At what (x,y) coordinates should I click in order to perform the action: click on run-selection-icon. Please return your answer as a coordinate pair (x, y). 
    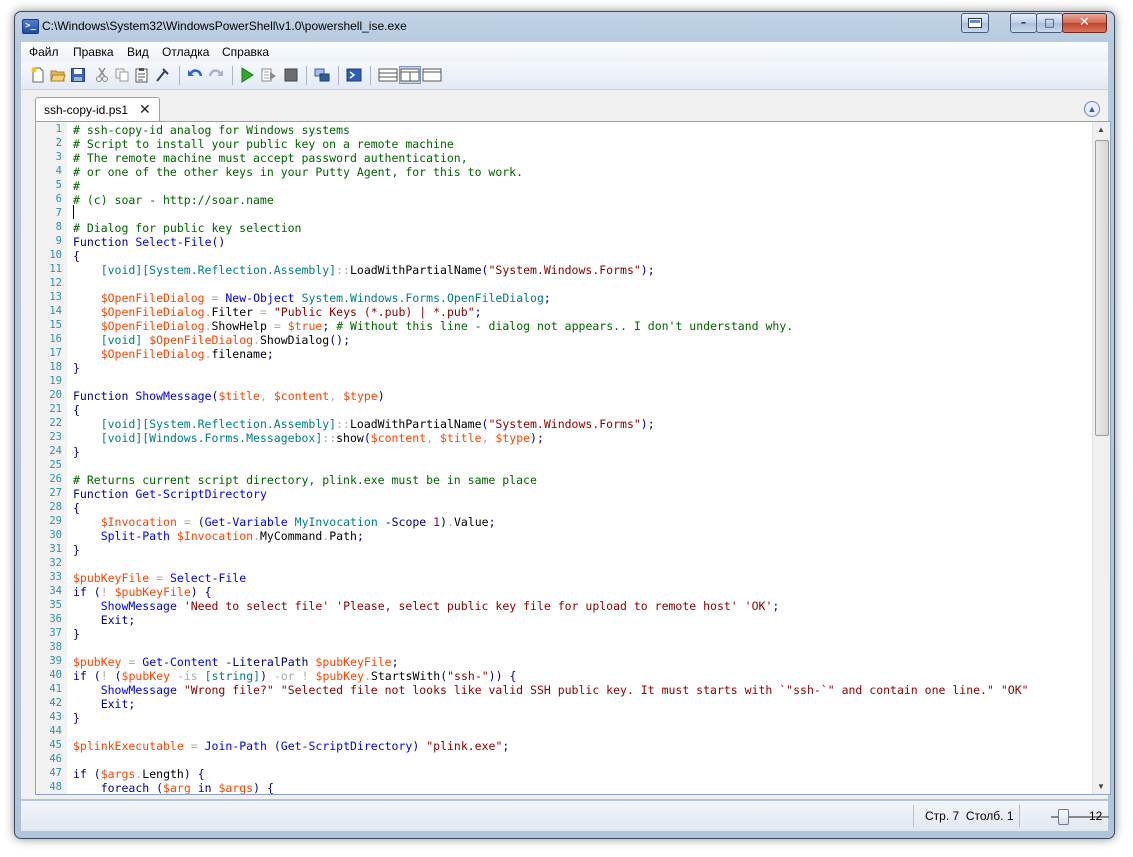
    Looking at the image, I should click on (269, 75).